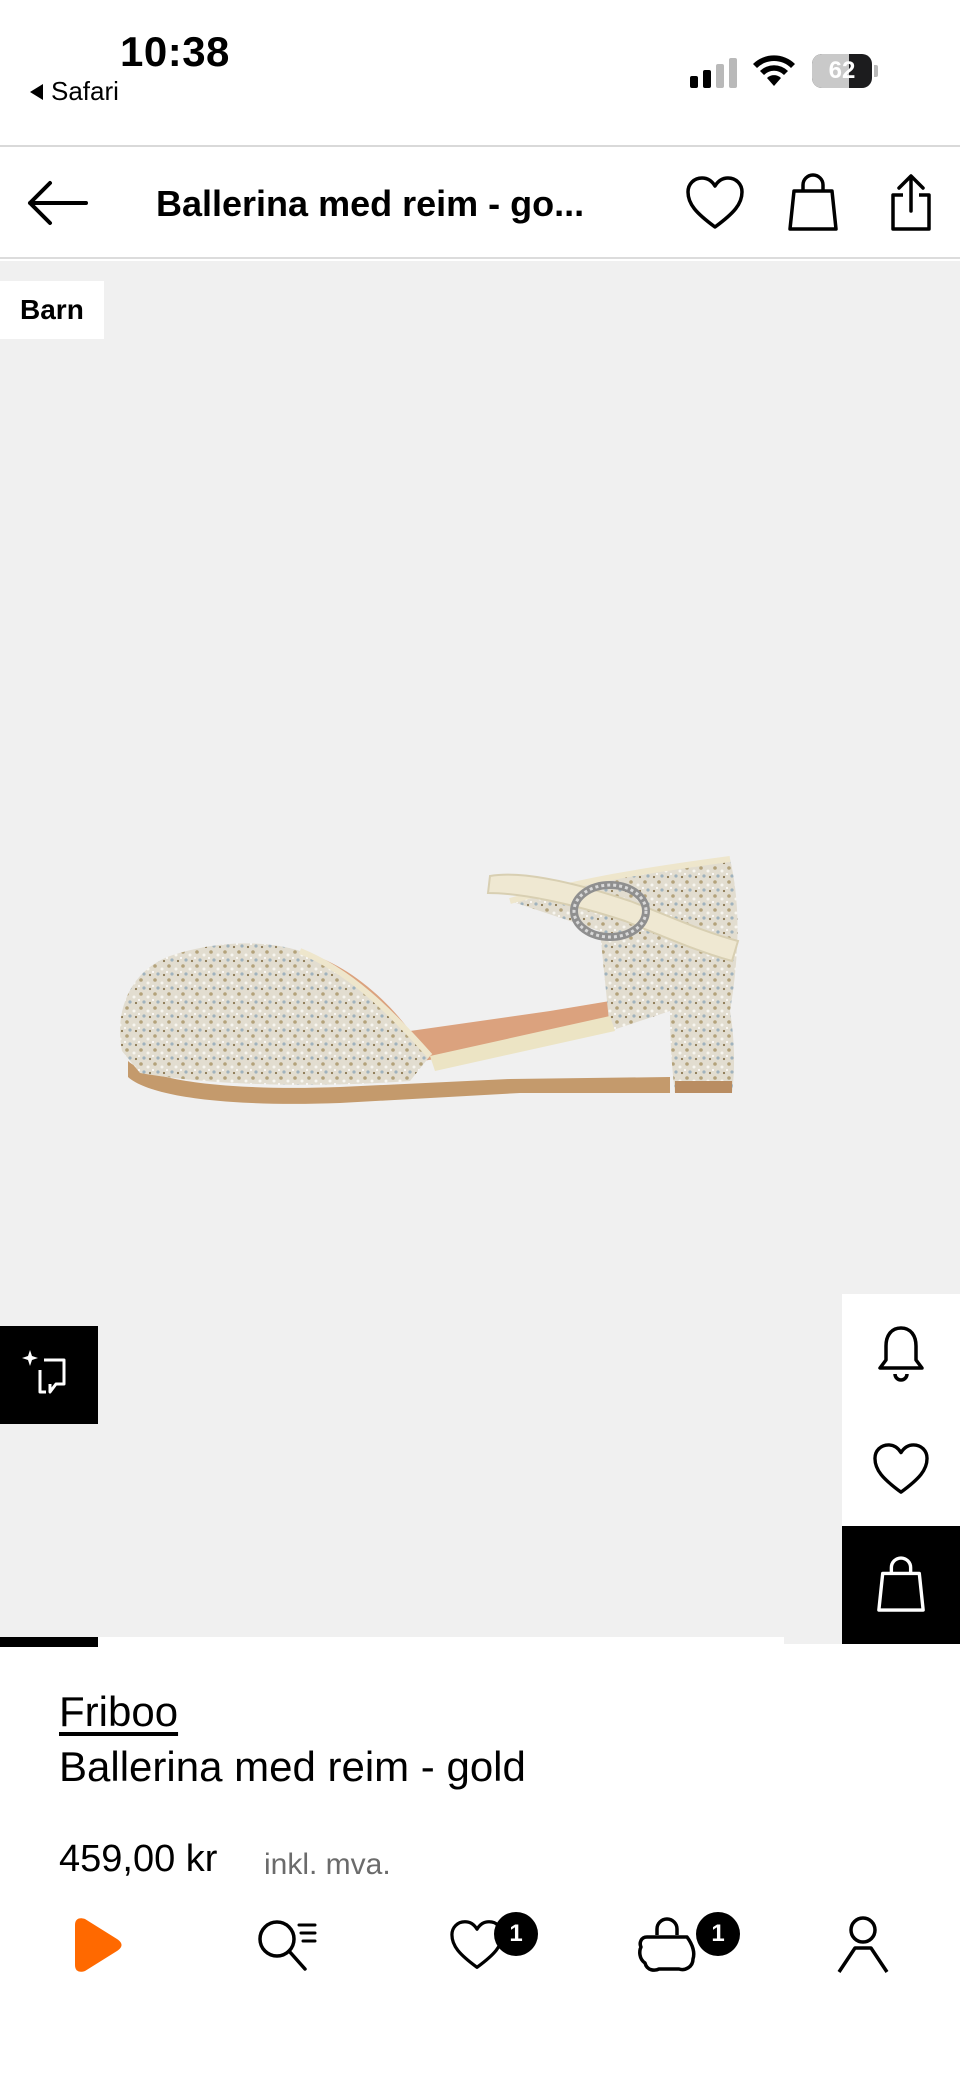  I want to click on category-tag: Barn, so click(52, 310).